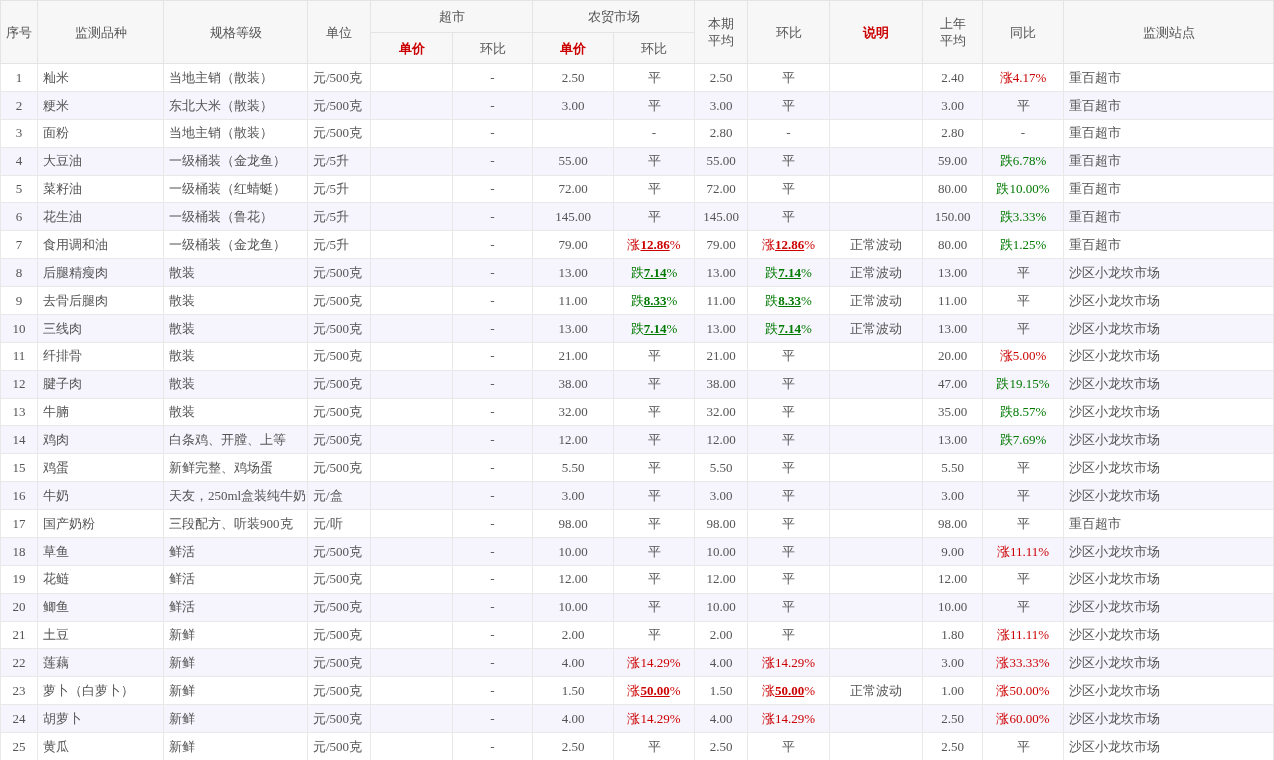  I want to click on table-cell: 15, so click(19, 467).